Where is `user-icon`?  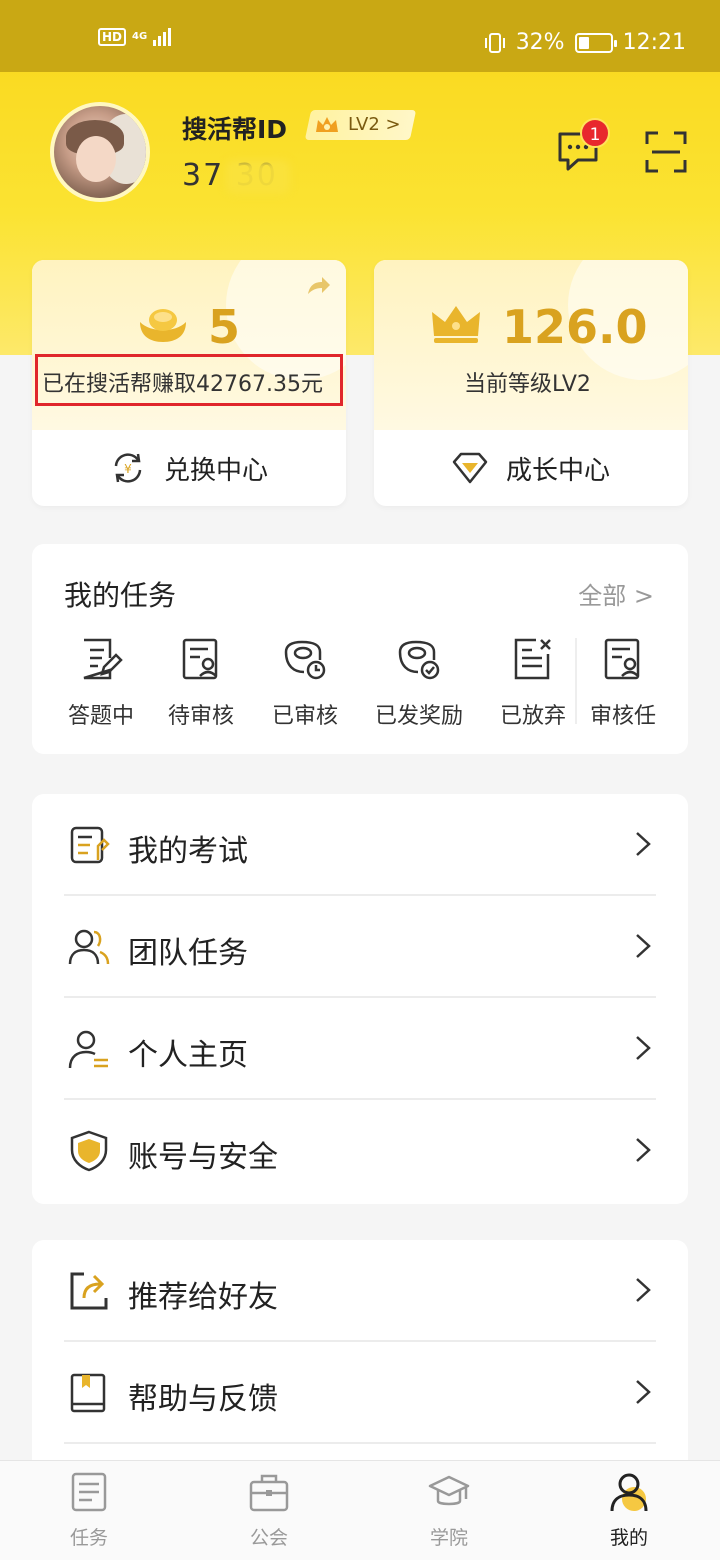 user-icon is located at coordinates (629, 1492).